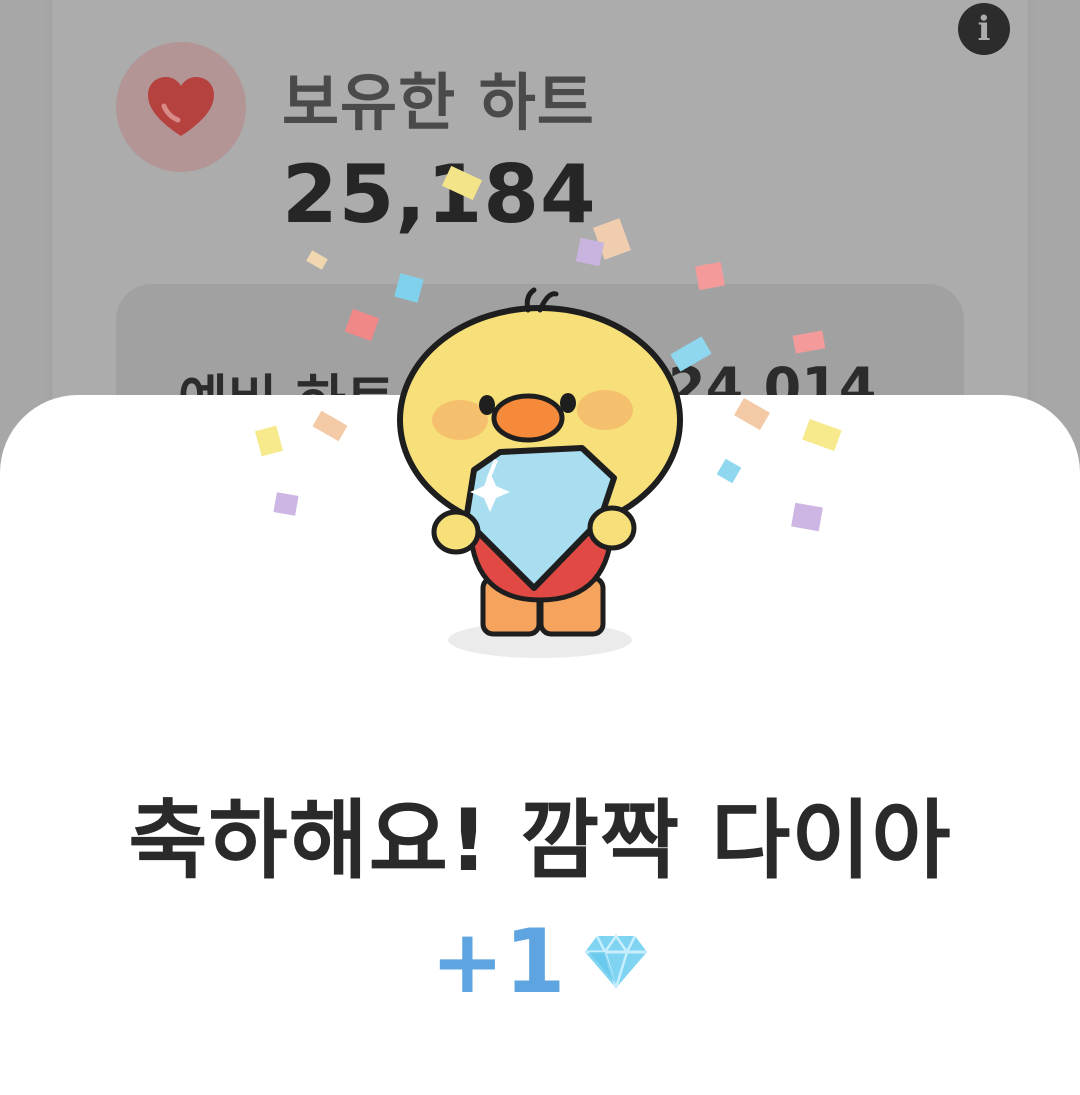 The height and width of the screenshot is (1095, 1080). I want to click on reward-amount: +1, so click(498, 961).